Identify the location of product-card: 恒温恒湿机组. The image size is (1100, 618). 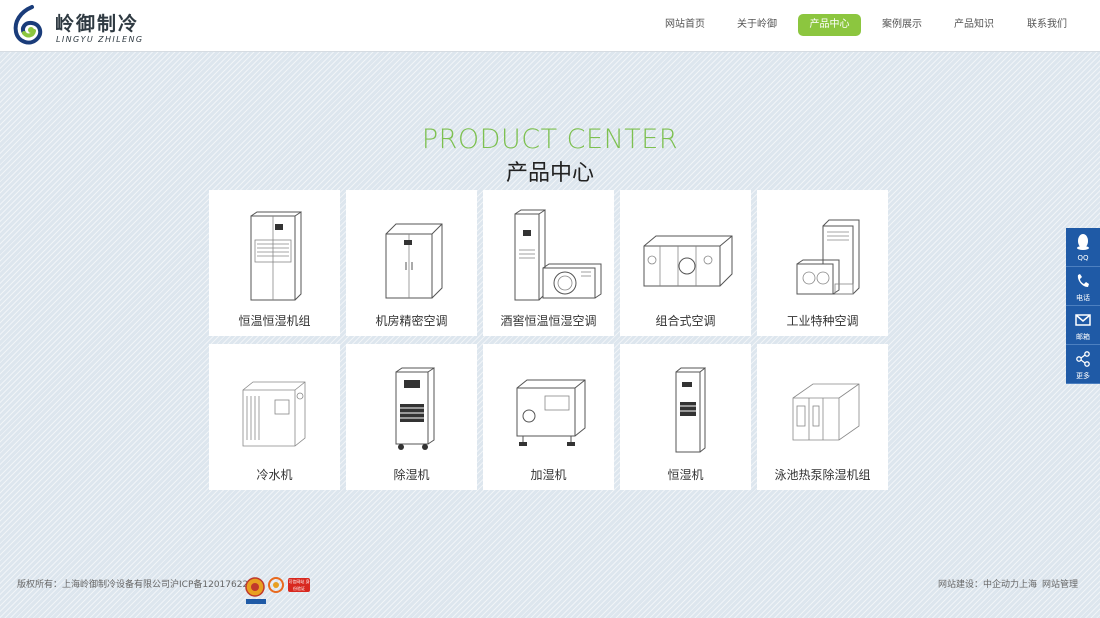
(274, 263).